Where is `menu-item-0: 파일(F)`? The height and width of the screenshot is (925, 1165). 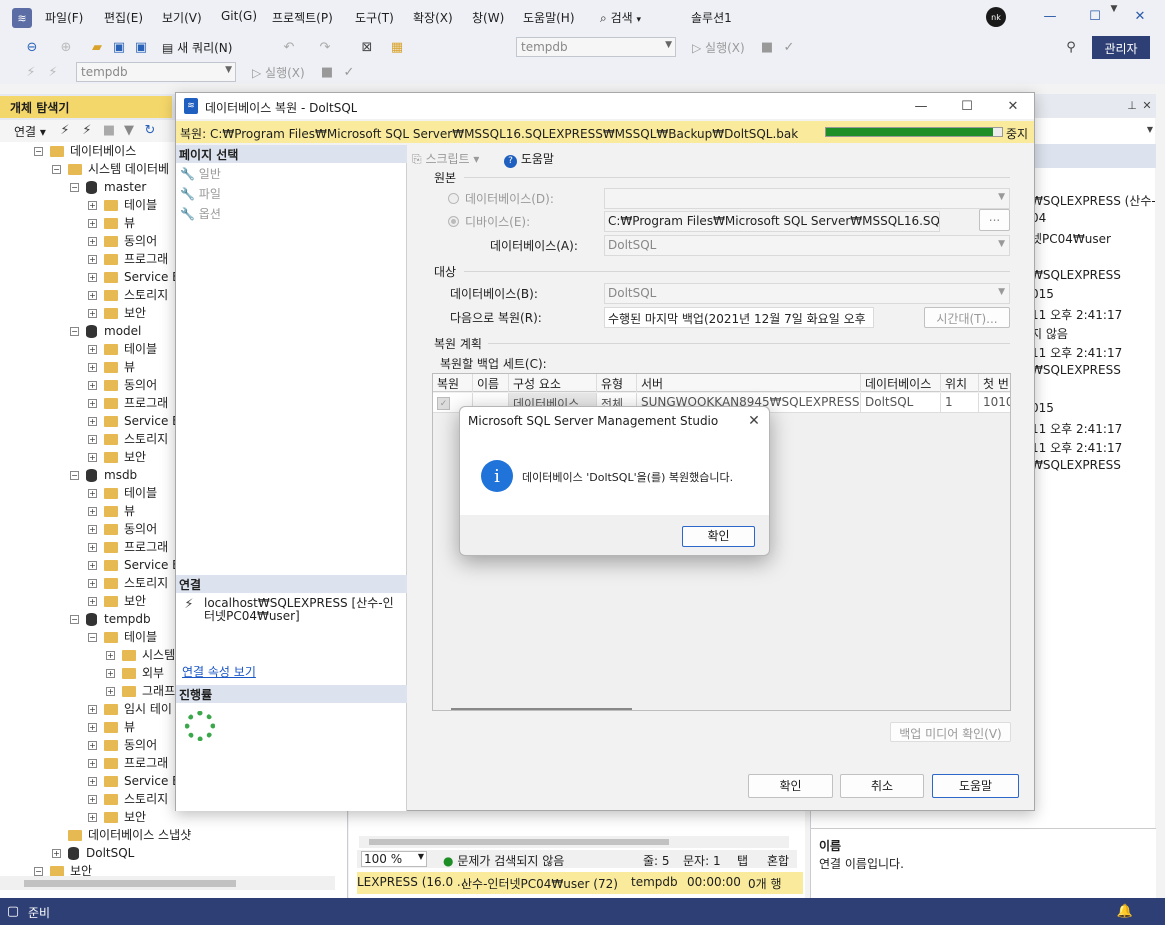
menu-item-0: 파일(F) is located at coordinates (64, 17).